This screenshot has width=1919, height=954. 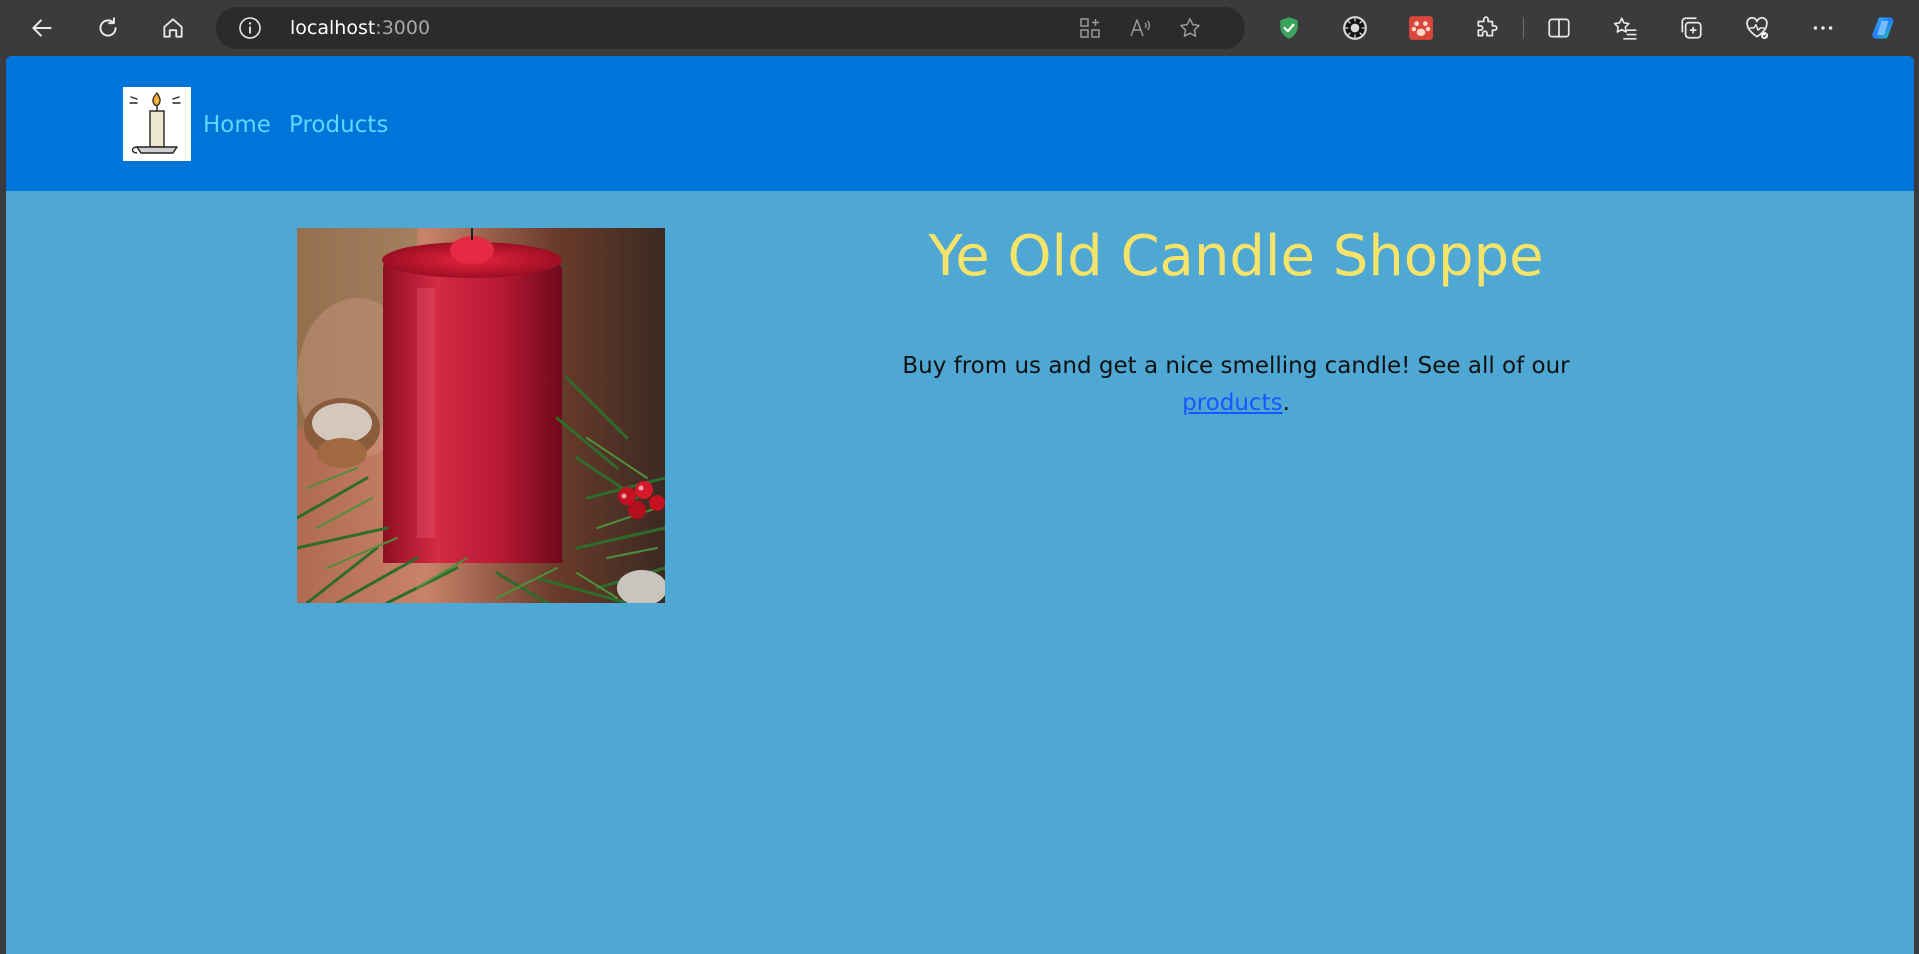 I want to click on home-button, so click(x=173, y=28).